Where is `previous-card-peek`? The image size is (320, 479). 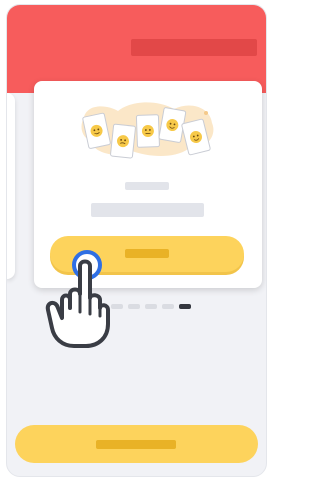
previous-card-peek is located at coordinates (11, 186).